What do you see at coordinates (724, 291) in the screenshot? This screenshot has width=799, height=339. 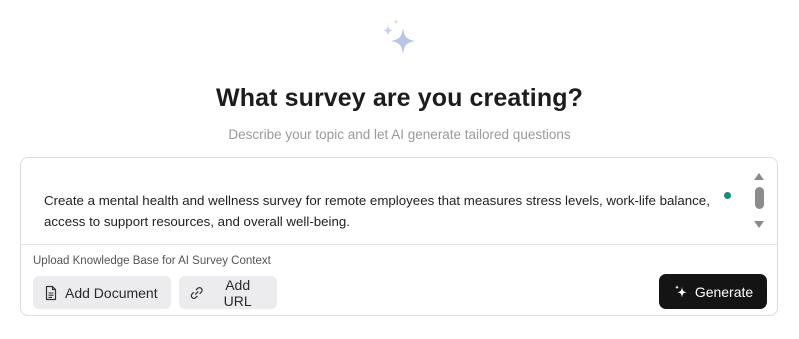 I see `generate-label: Generate` at bounding box center [724, 291].